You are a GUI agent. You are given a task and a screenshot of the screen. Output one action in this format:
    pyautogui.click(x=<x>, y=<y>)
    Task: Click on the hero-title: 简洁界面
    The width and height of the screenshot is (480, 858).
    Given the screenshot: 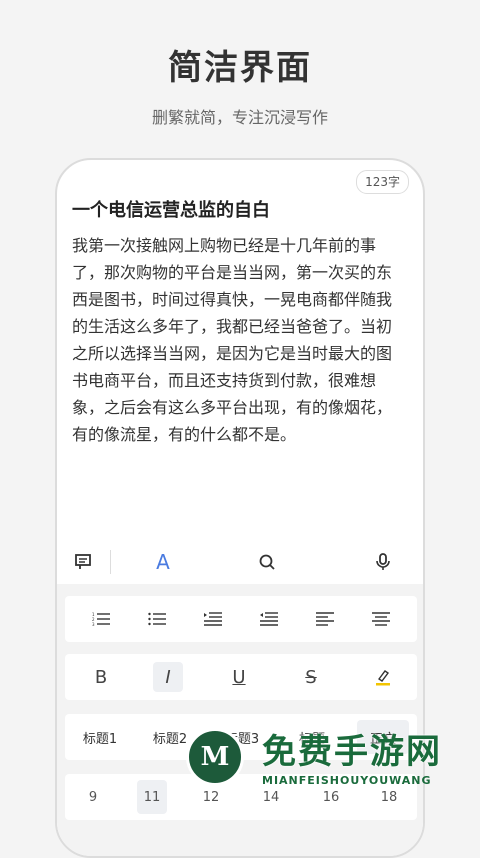 What is the action you would take?
    pyautogui.click(x=240, y=68)
    